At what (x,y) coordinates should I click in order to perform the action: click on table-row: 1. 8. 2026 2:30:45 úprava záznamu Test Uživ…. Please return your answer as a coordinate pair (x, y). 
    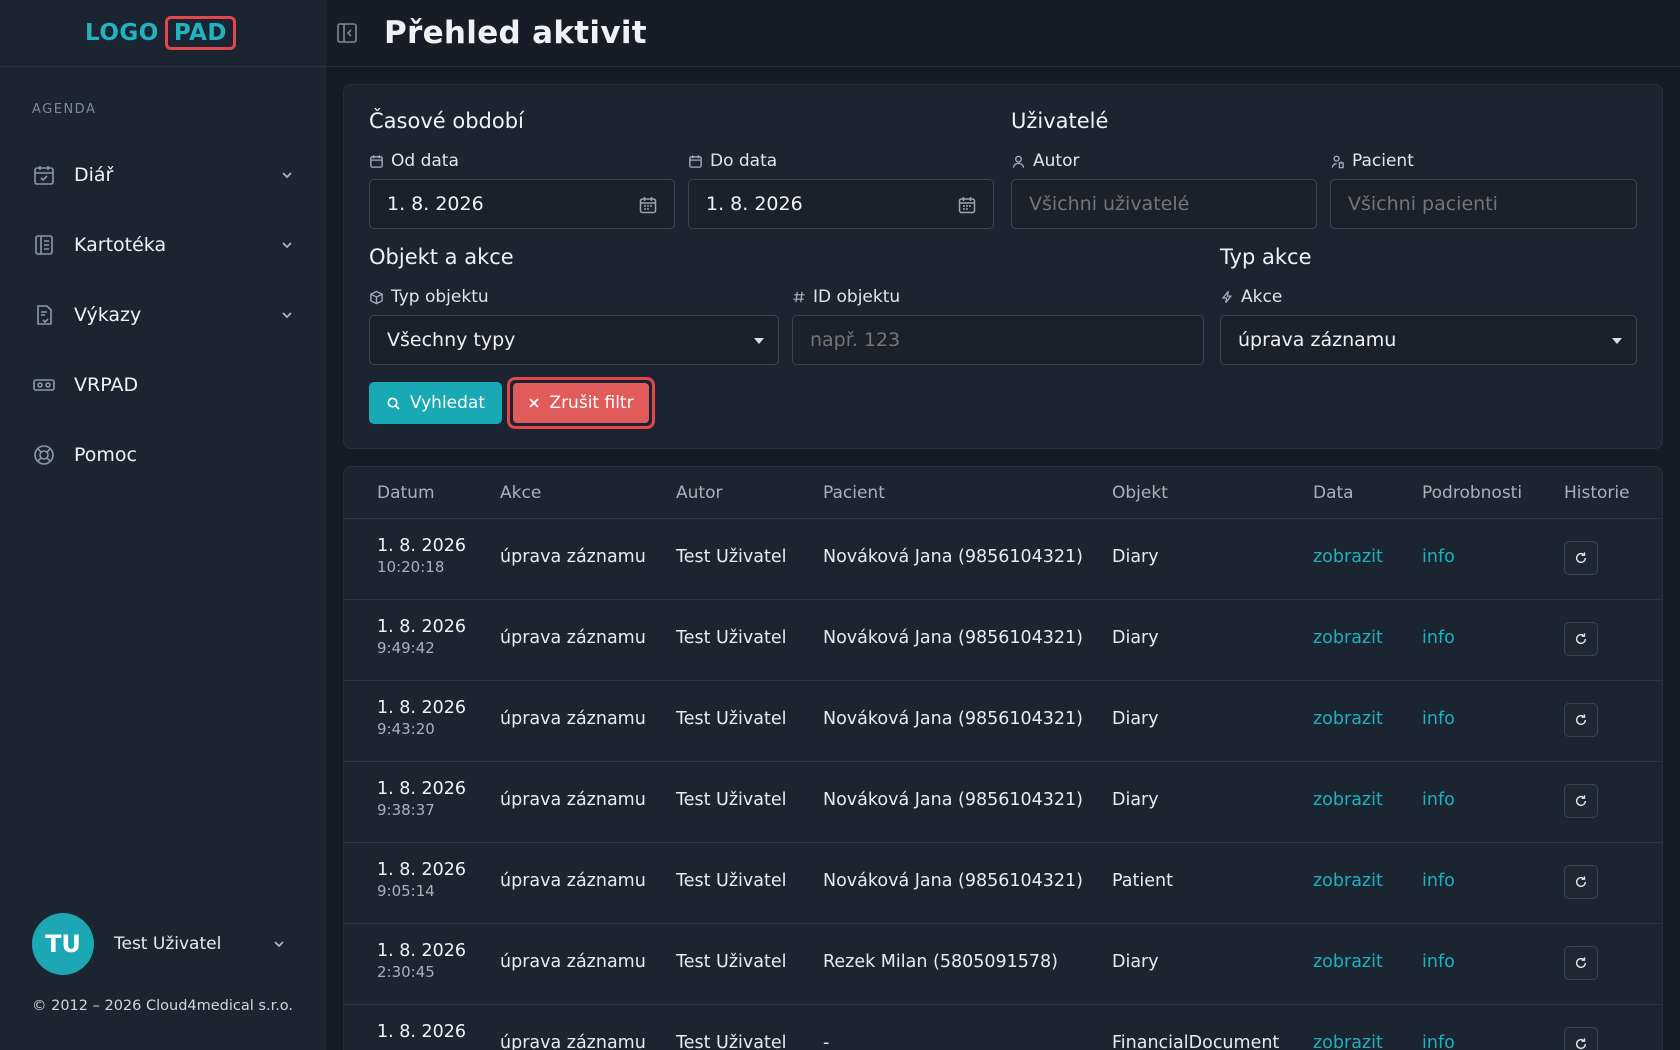
    Looking at the image, I should click on (1003, 964).